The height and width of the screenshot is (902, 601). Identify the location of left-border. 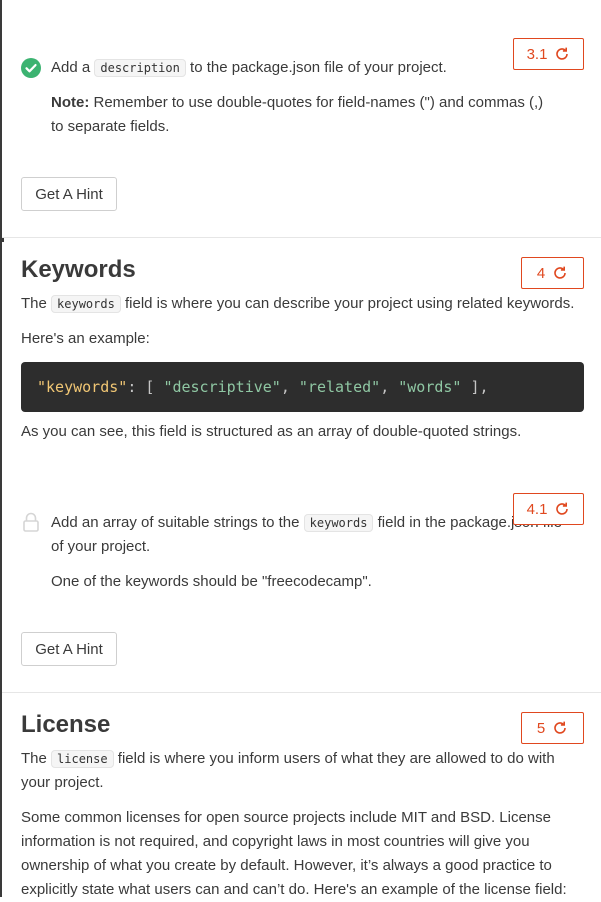
(1, 448).